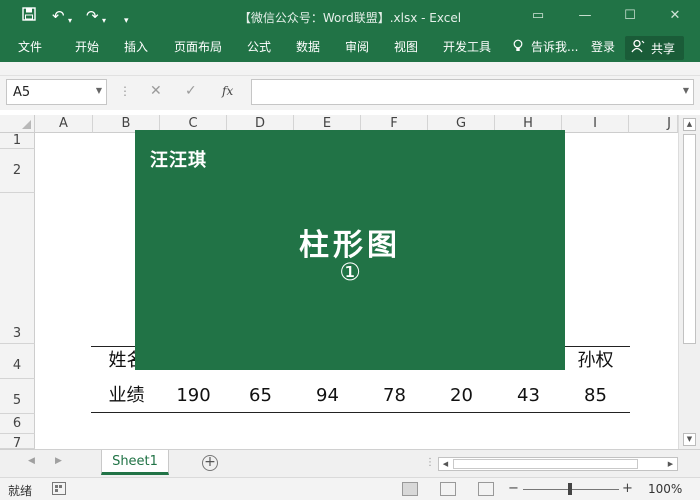 Image resolution: width=700 pixels, height=500 pixels. Describe the element at coordinates (191, 91) in the screenshot. I see `confirm-icon: ✓` at that location.